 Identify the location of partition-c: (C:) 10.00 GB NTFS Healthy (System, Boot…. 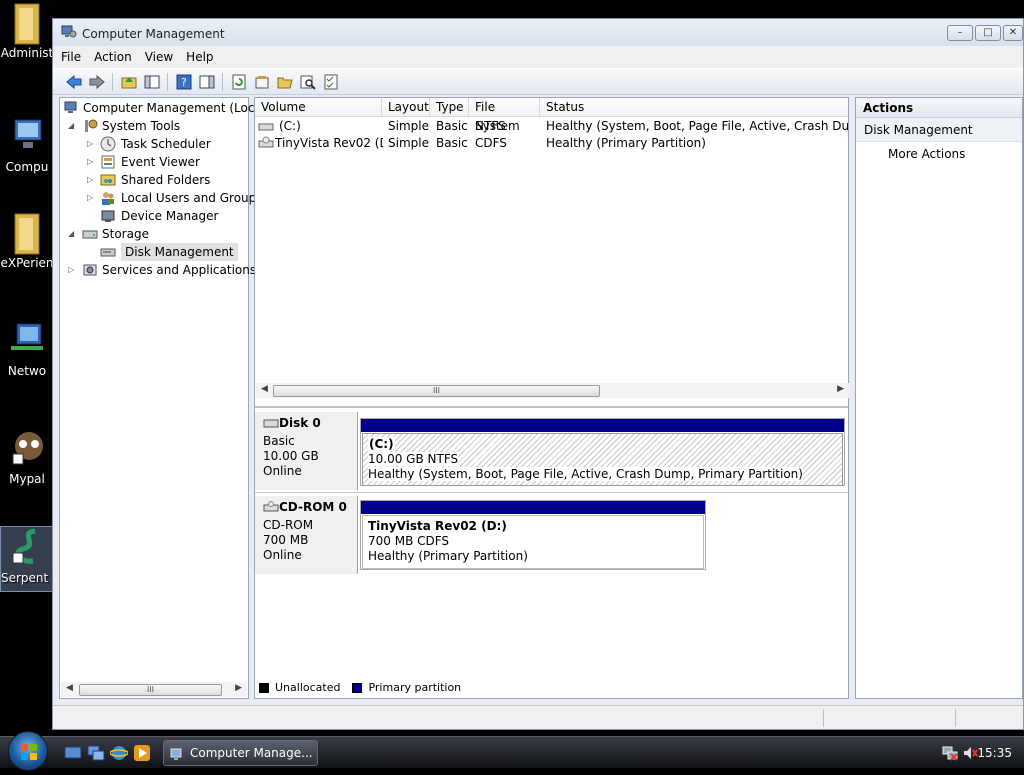
(602, 452).